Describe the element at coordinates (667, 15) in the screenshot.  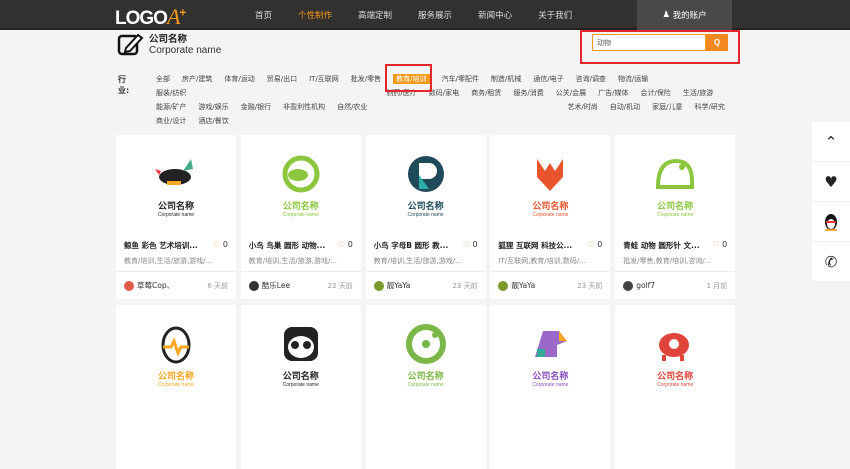
I see `user-icon: ♟` at that location.